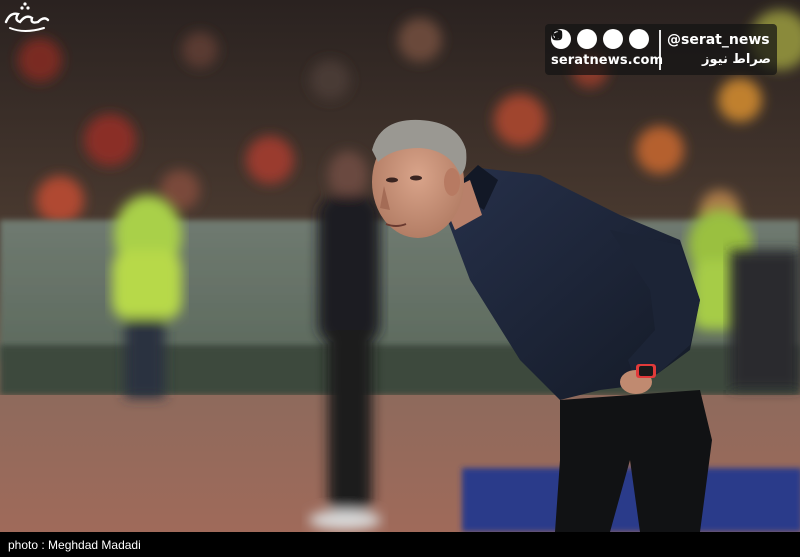 Image resolution: width=800 pixels, height=557 pixels. Describe the element at coordinates (400, 544) in the screenshot. I see `photo-credit-bar: photo : Meghdad Madadi` at that location.